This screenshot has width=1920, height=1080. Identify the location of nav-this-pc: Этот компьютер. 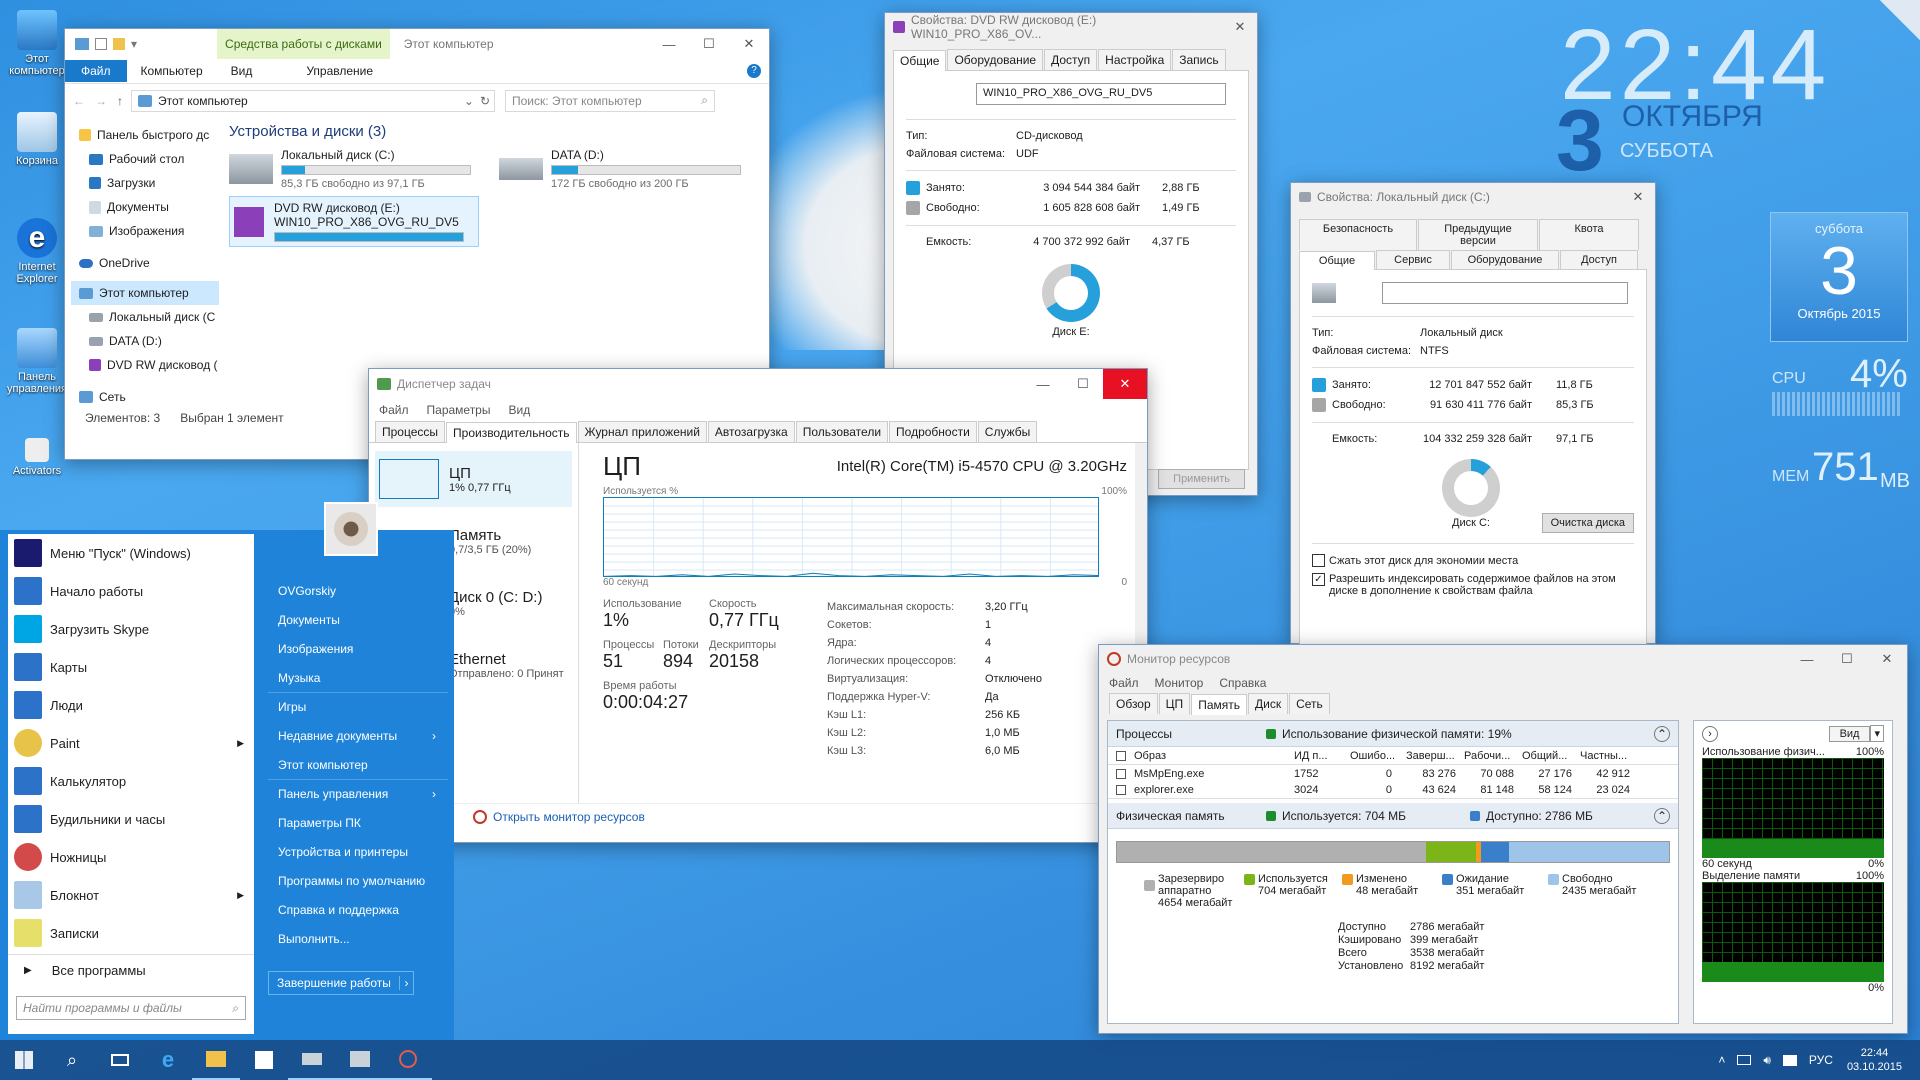
(145, 293).